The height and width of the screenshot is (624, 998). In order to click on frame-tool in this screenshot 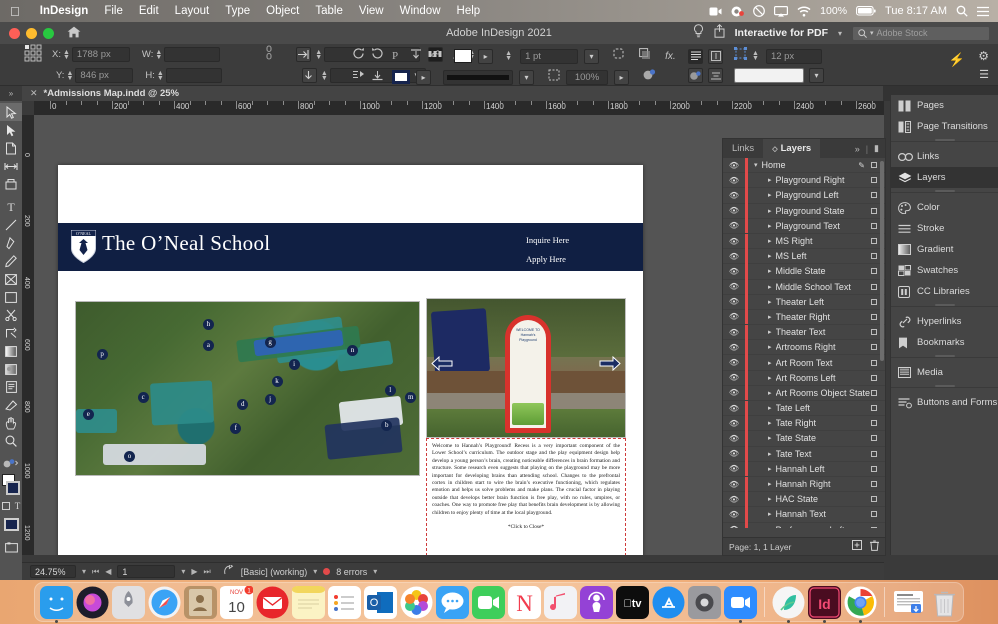, I will do `click(11, 279)`.